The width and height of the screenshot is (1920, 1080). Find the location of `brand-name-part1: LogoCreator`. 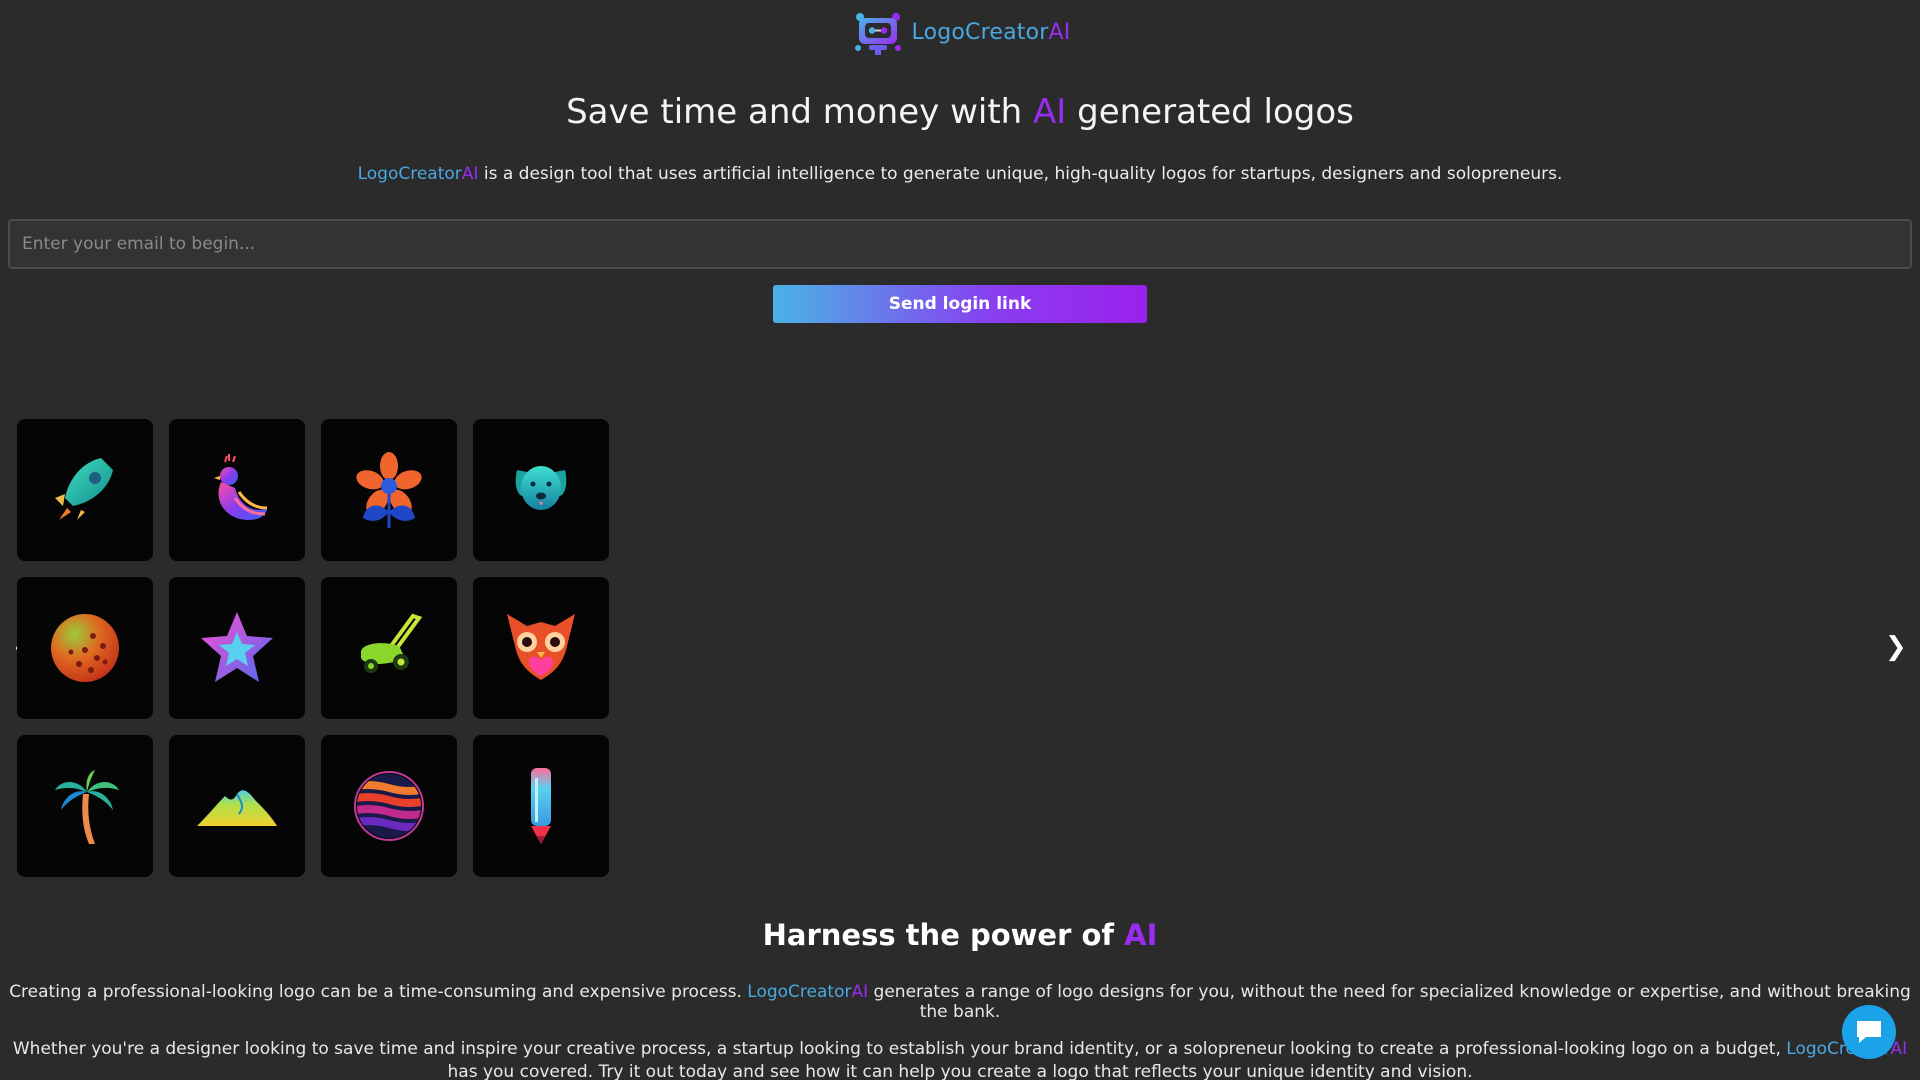

brand-name-part1: LogoCreator is located at coordinates (980, 32).